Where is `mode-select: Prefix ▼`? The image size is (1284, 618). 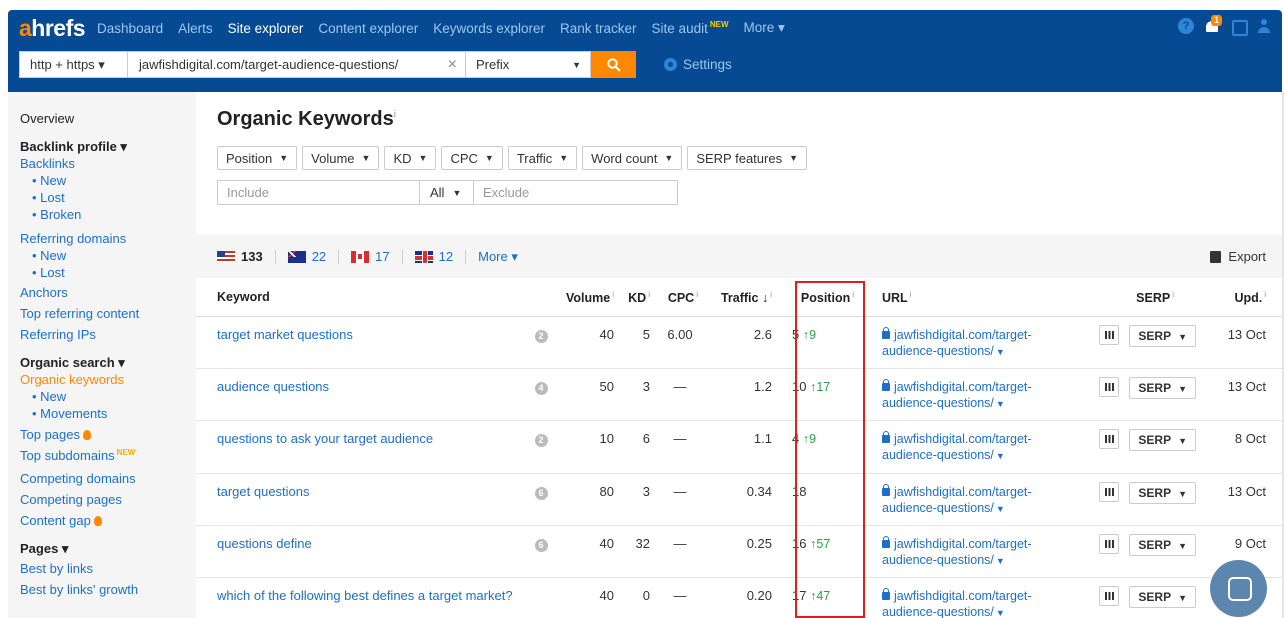 mode-select: Prefix ▼ is located at coordinates (528, 64).